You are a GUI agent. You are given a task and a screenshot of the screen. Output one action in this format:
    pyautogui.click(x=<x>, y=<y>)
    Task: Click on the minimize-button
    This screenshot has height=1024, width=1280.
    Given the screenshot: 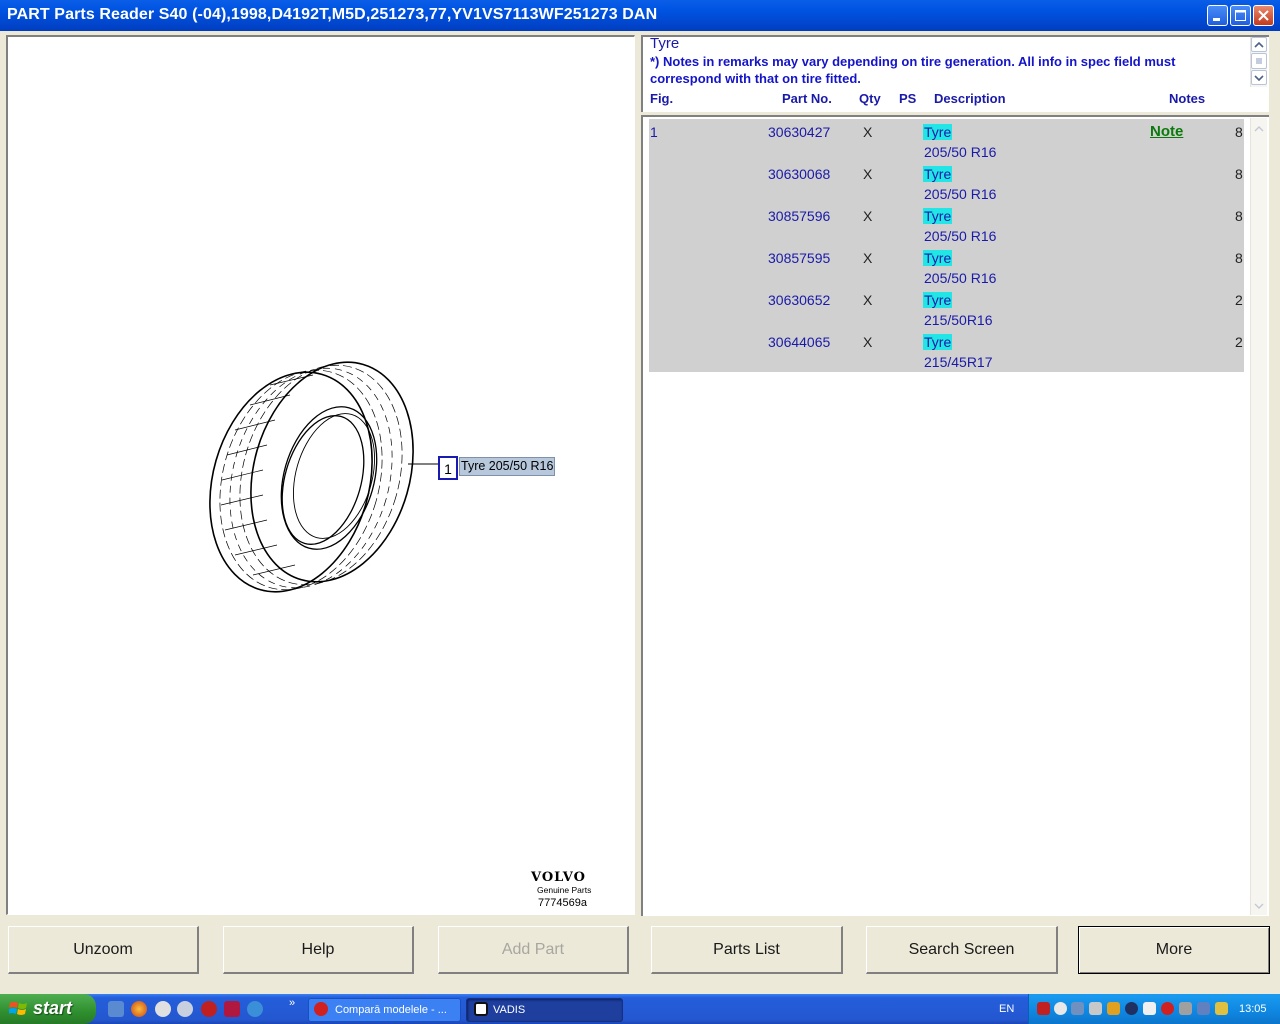 What is the action you would take?
    pyautogui.click(x=1217, y=15)
    